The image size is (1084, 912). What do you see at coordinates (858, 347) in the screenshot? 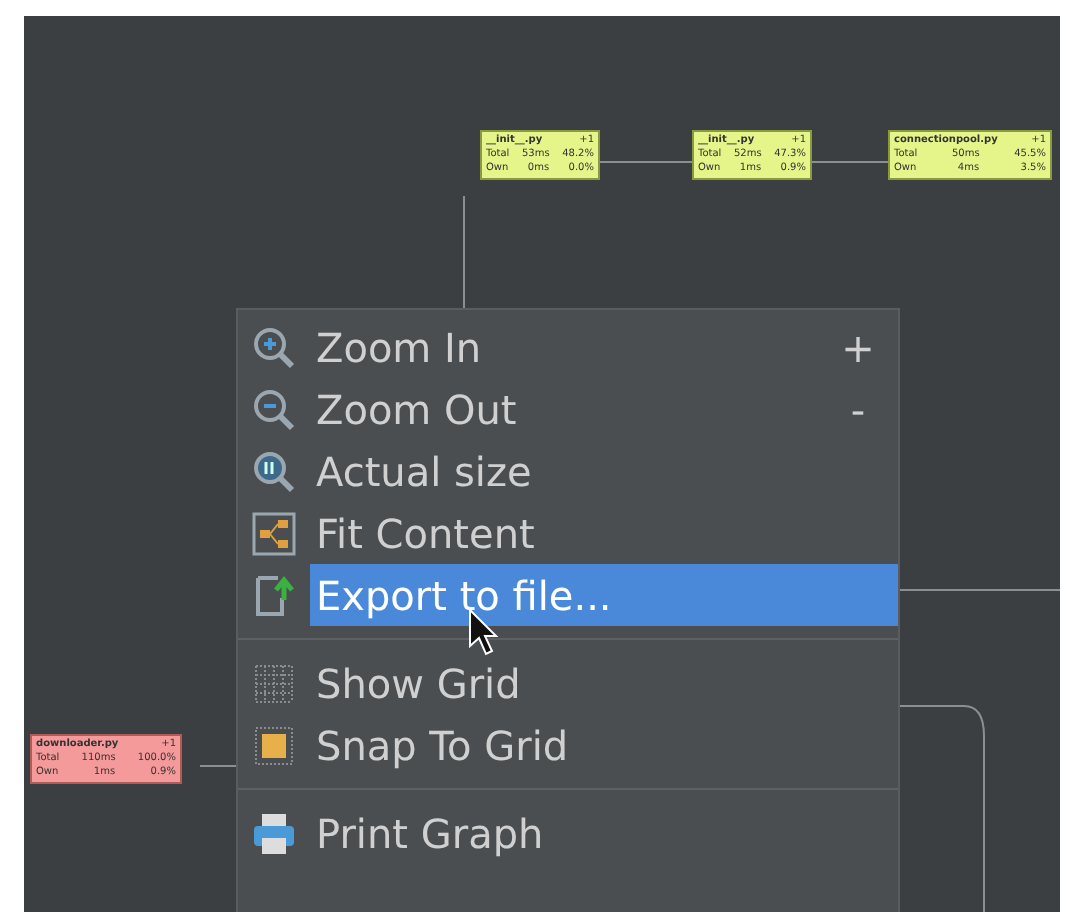
I see `shortcut-key: +` at bounding box center [858, 347].